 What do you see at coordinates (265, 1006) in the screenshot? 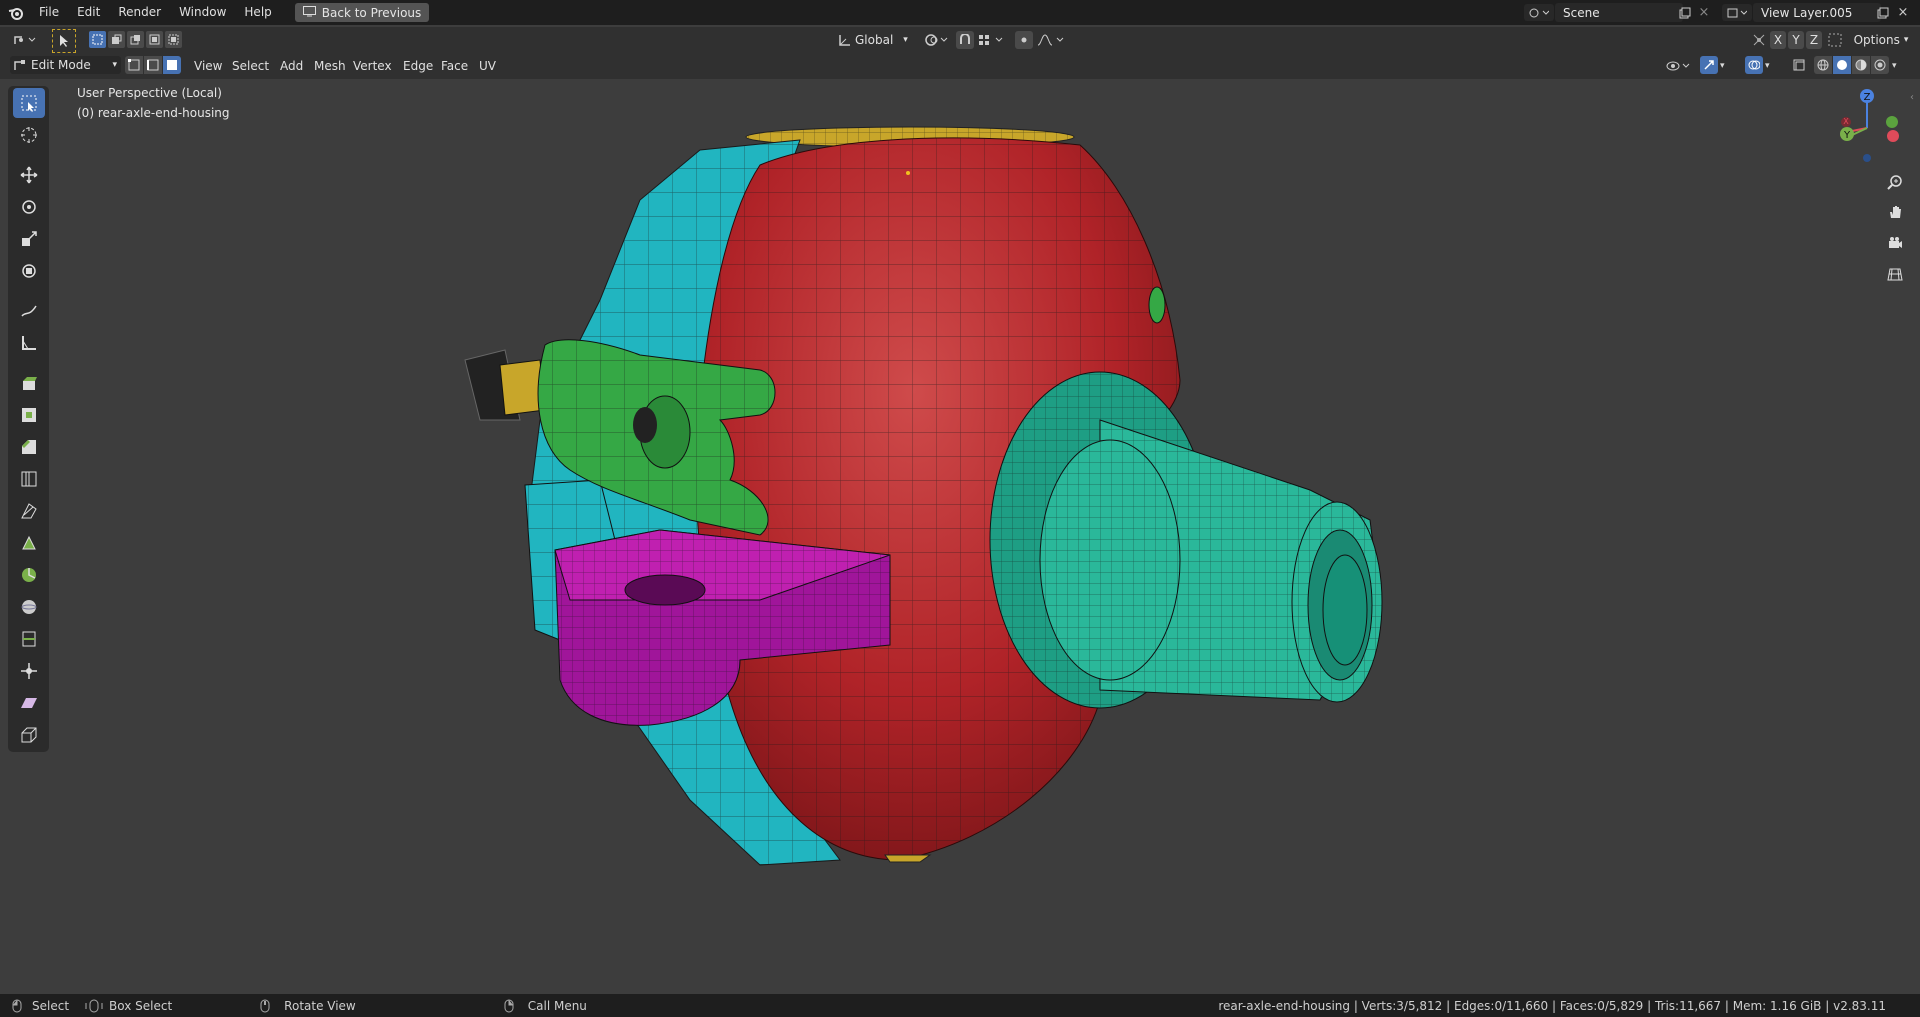
I see `mouse-middle-icon` at bounding box center [265, 1006].